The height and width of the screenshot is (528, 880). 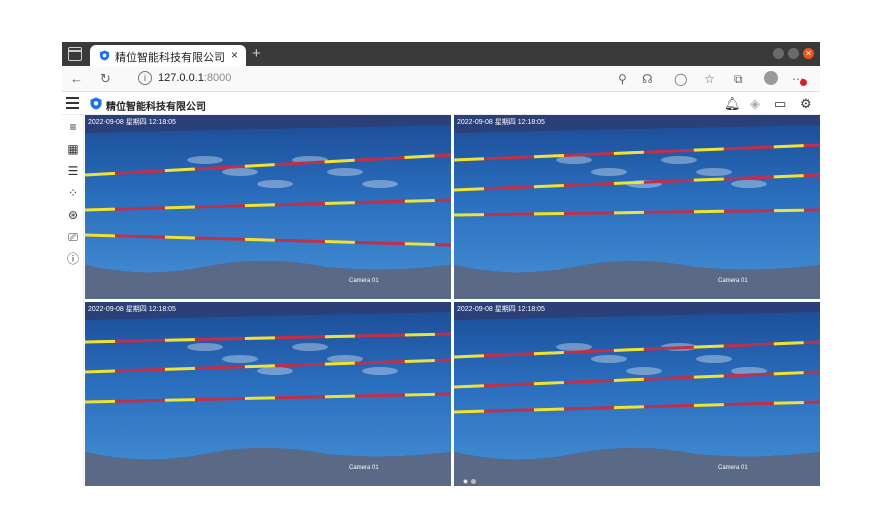 I want to click on diamond-icon: ◈, so click(x=755, y=104).